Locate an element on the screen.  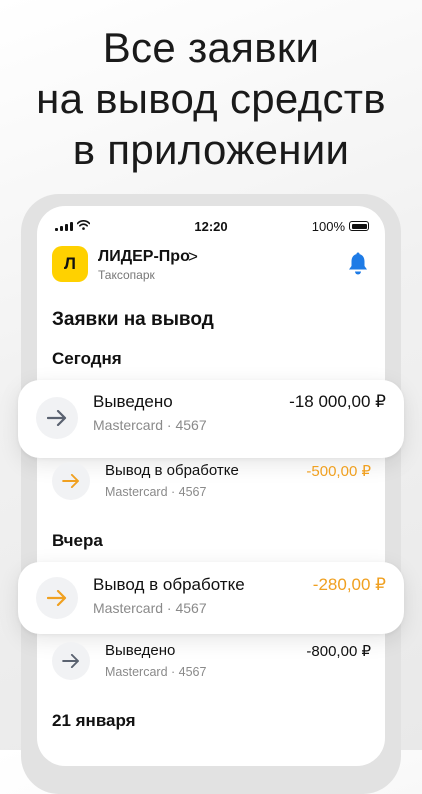
transaction-amount: -800,00 ₽ is located at coordinates (338, 651).